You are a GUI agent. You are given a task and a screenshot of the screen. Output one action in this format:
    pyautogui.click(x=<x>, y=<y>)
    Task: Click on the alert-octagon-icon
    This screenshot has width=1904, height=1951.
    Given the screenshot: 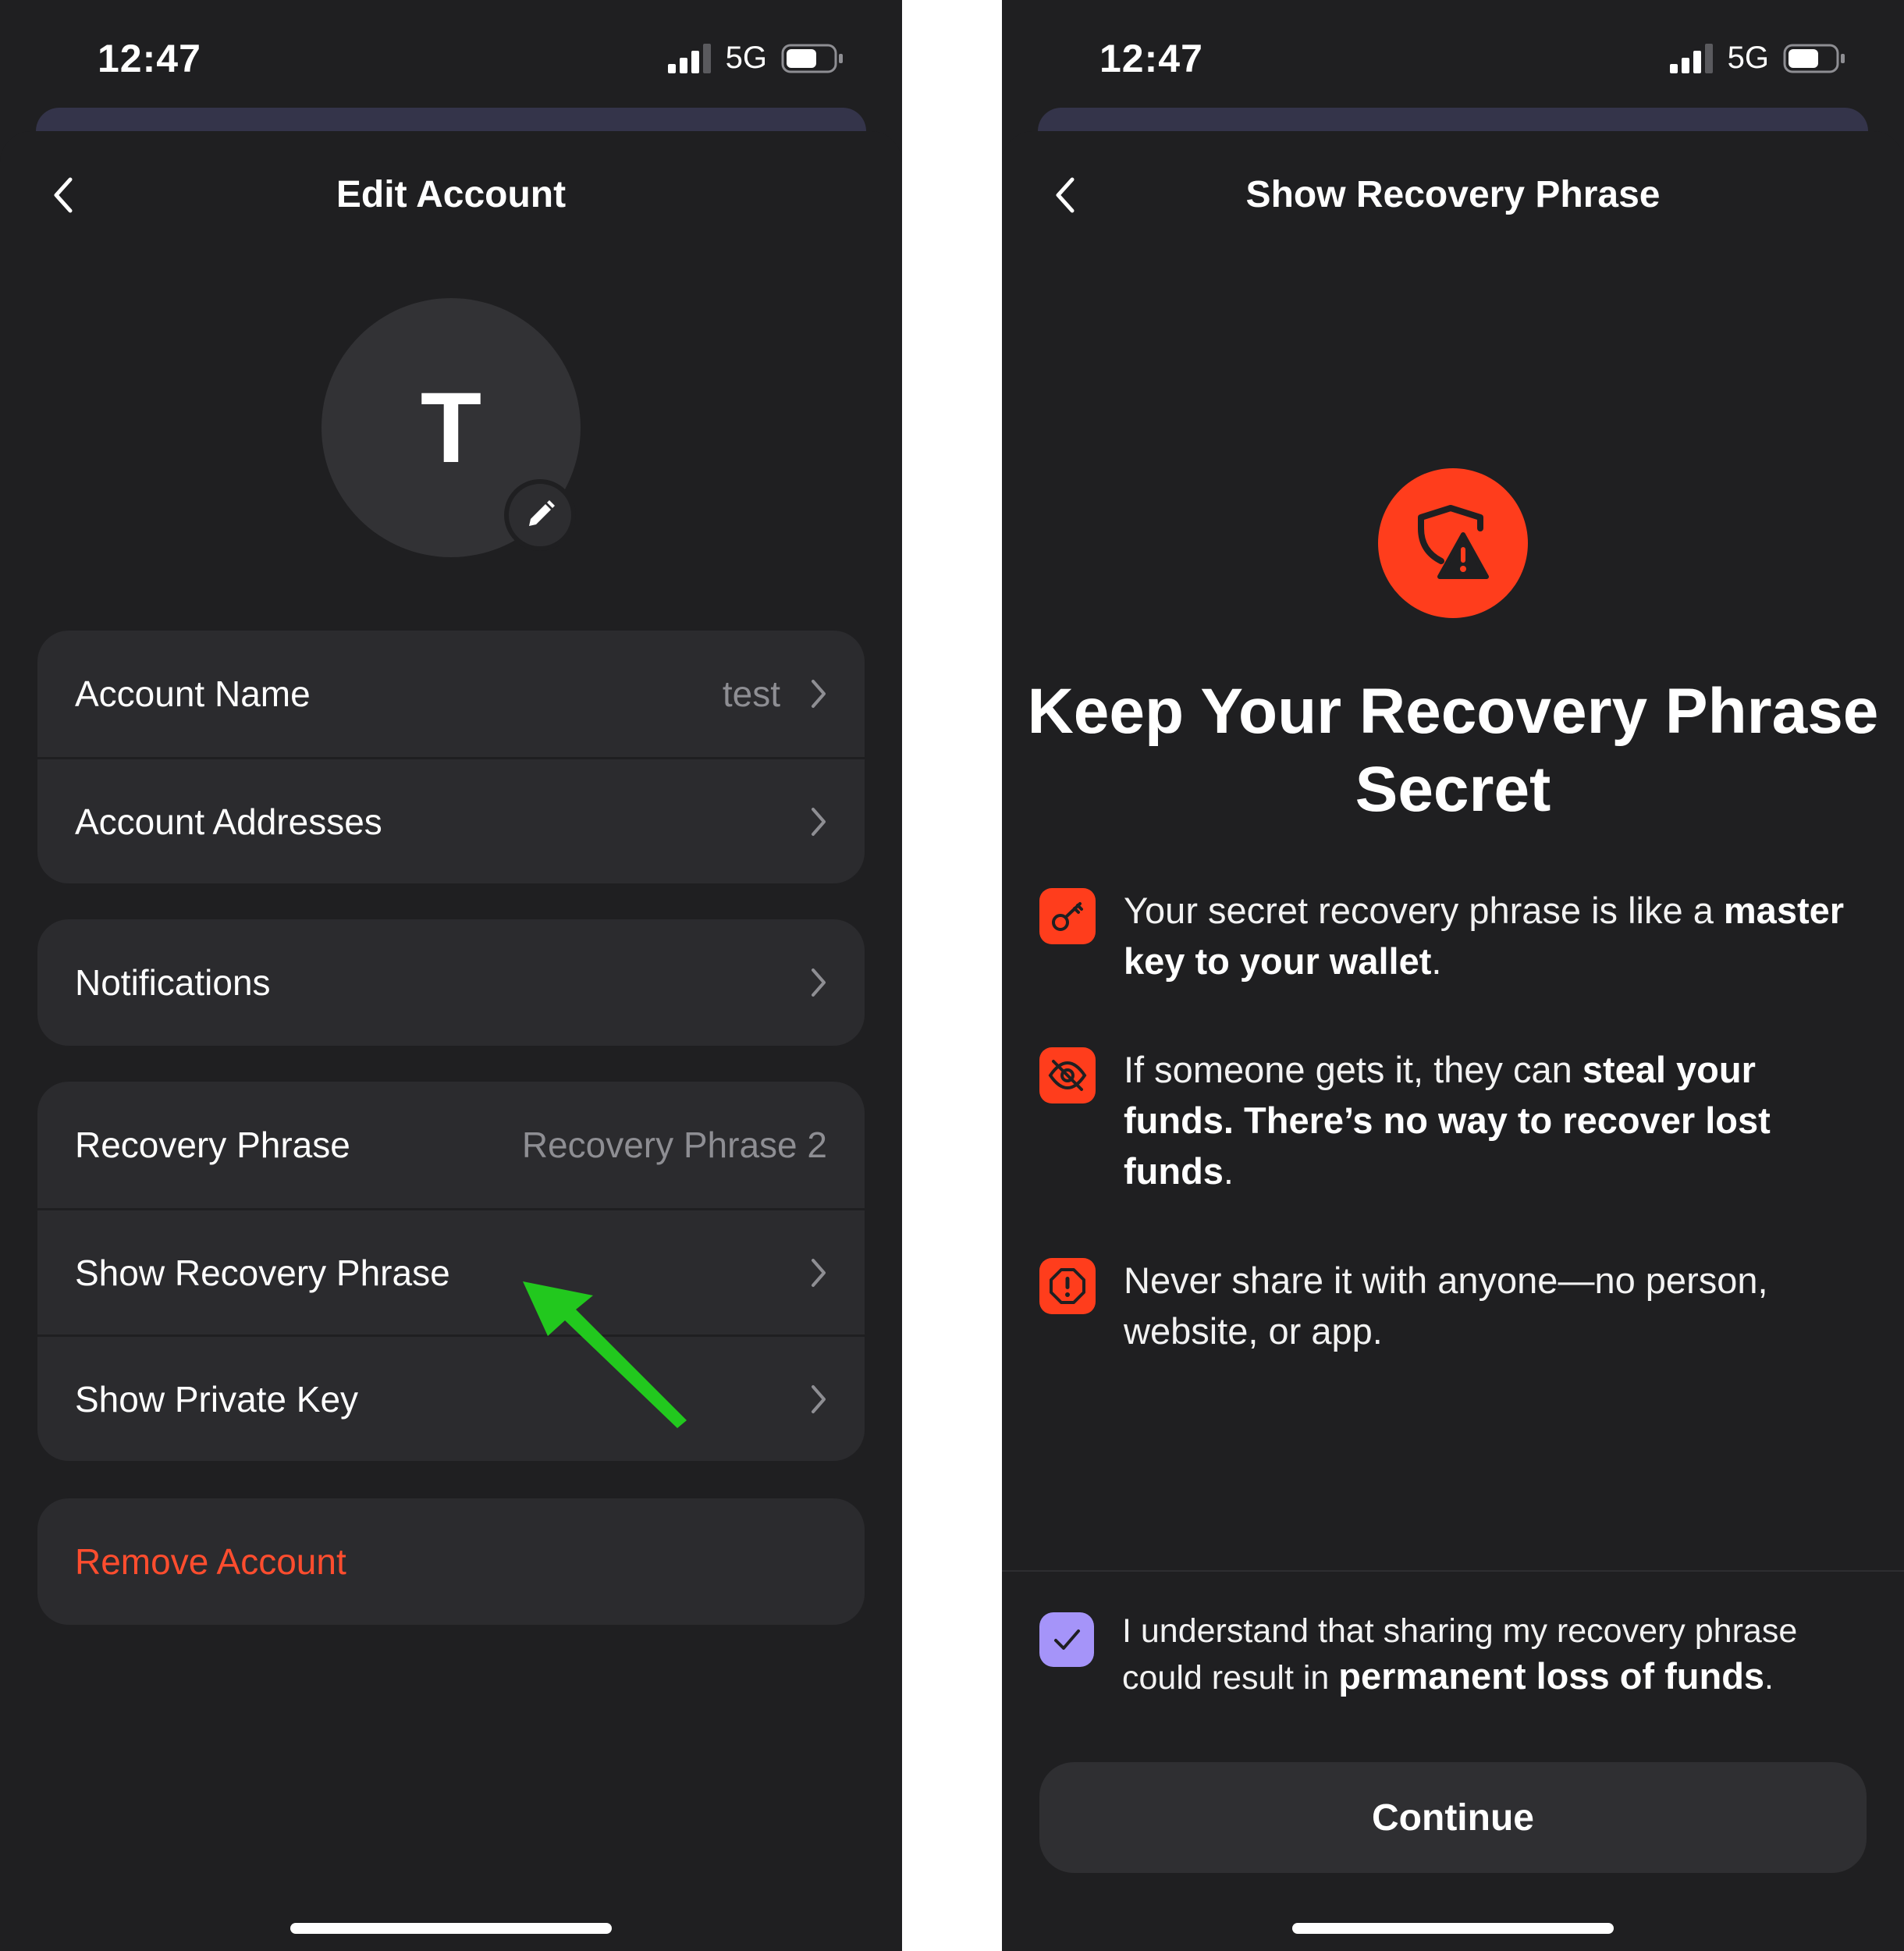 What is the action you would take?
    pyautogui.click(x=1067, y=1286)
    